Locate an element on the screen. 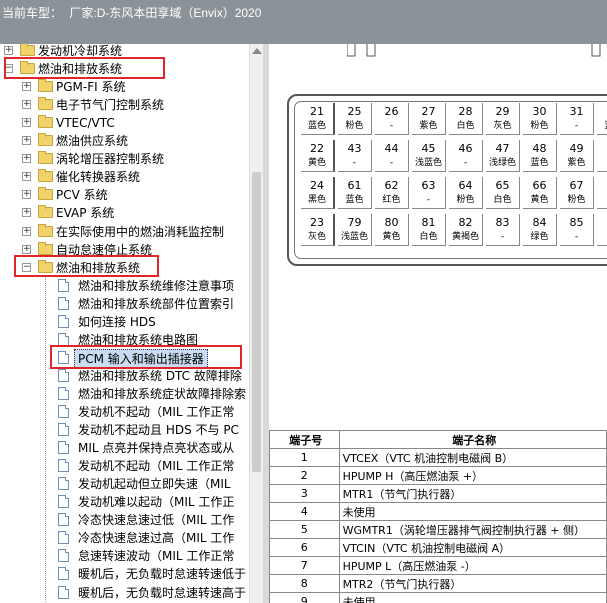 The height and width of the screenshot is (603, 607). table-row: 1 VTCEX（VTC 机油控制电磁阀 B） is located at coordinates (438, 457).